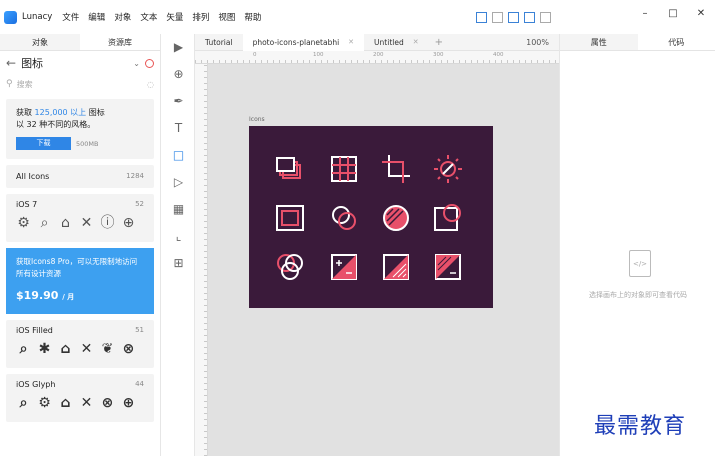 The image size is (715, 456). I want to click on all-icons-row: All Icons 1284, so click(80, 176).